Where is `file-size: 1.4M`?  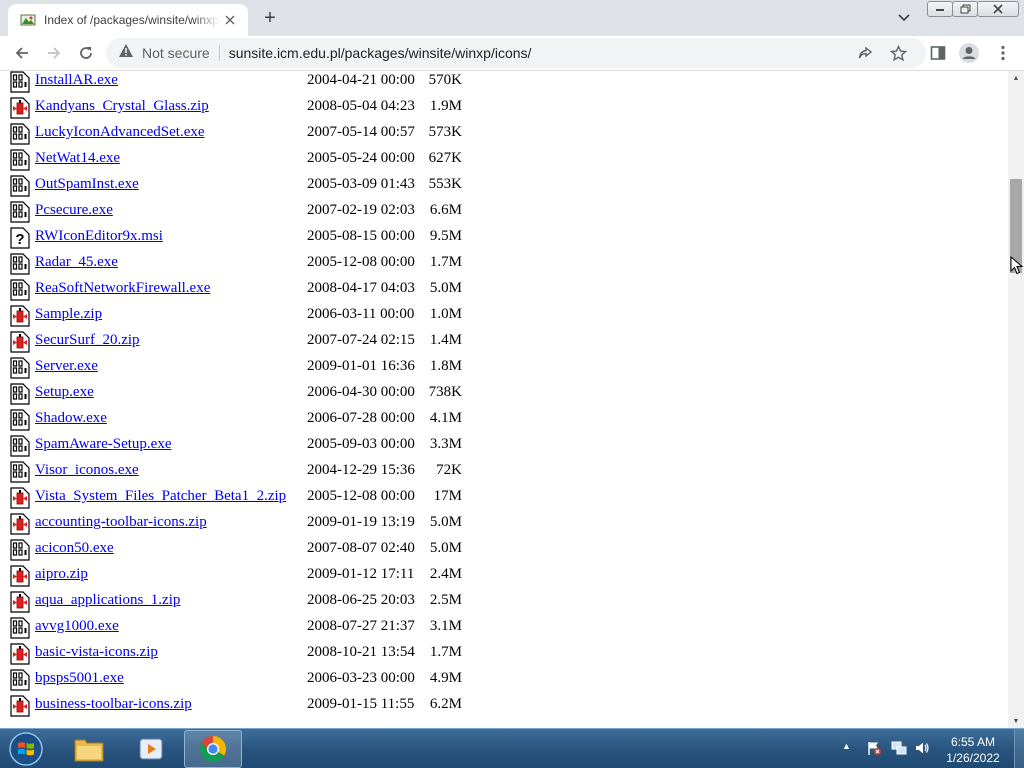
file-size: 1.4M is located at coordinates (445, 340).